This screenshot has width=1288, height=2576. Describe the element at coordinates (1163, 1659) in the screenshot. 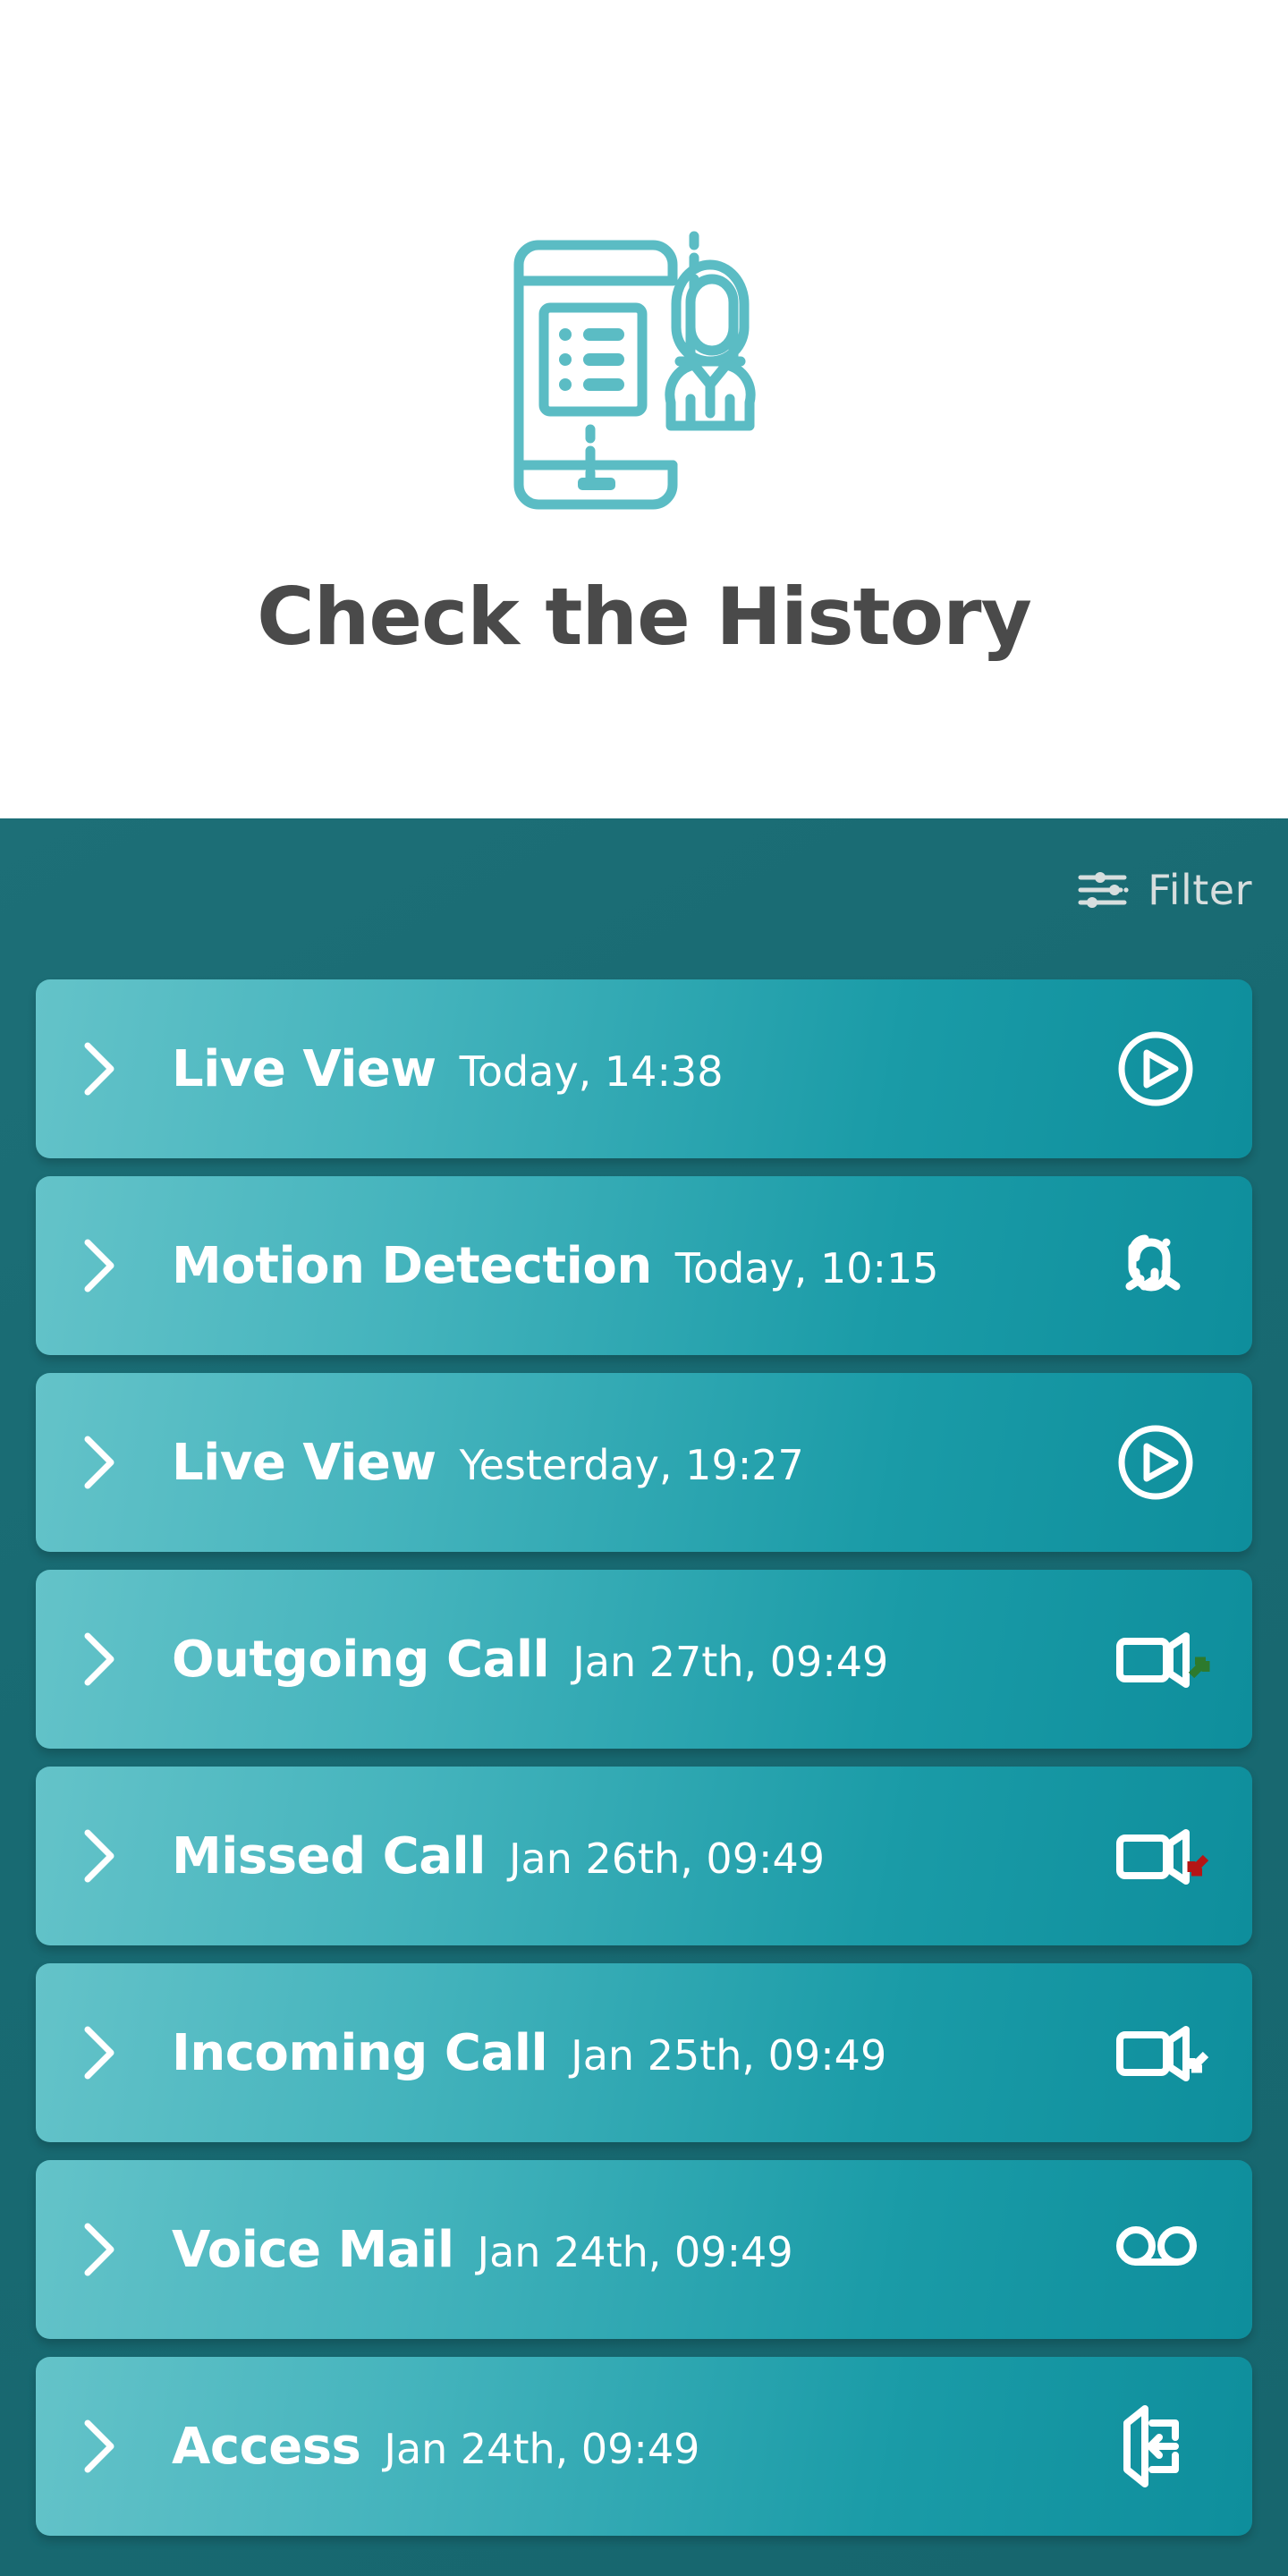

I see `video-call-outgoing-icon` at that location.